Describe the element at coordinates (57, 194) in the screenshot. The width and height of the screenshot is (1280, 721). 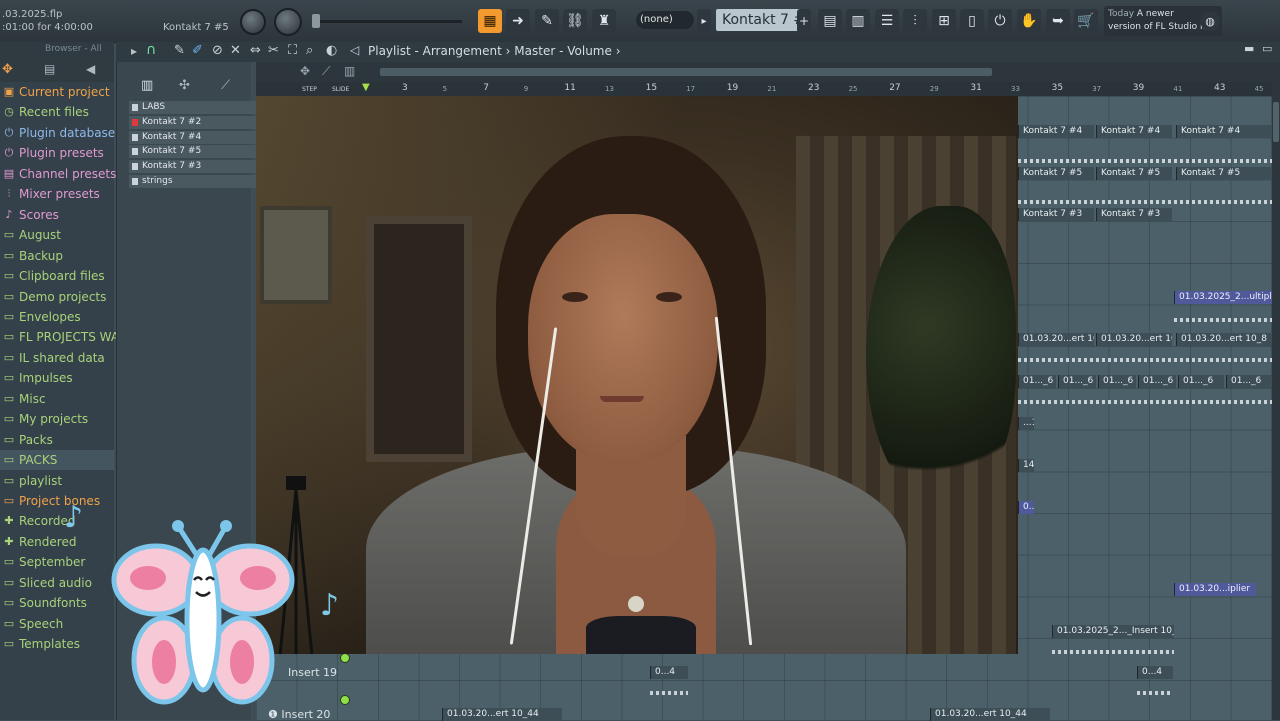
I see `browser-item: ⫶ Mixer presets` at that location.